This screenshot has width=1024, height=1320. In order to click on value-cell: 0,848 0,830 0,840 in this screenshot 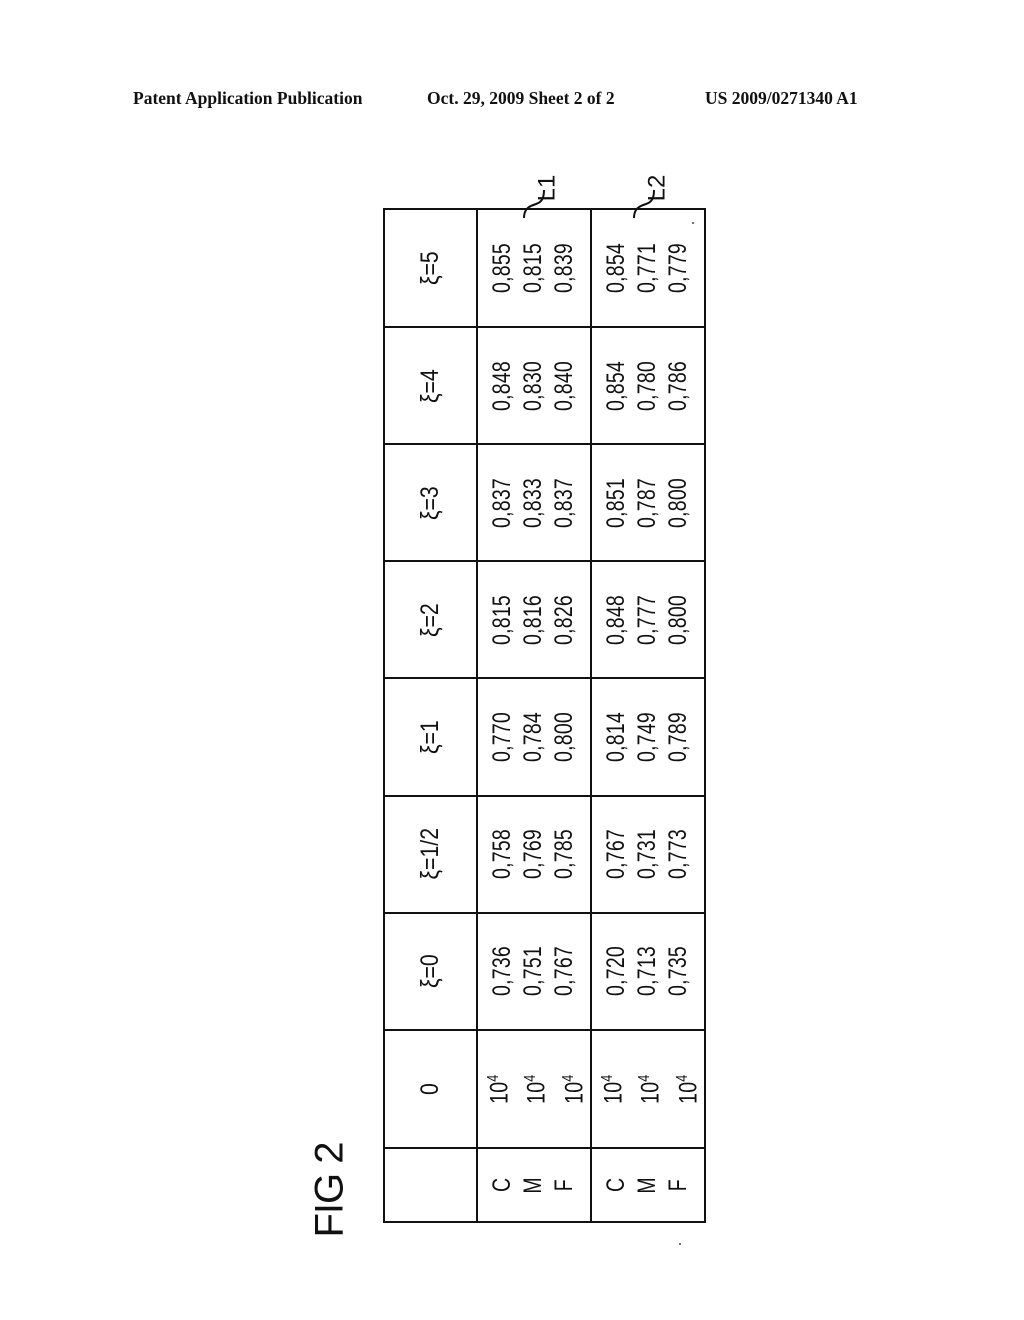, I will do `click(534, 386)`.